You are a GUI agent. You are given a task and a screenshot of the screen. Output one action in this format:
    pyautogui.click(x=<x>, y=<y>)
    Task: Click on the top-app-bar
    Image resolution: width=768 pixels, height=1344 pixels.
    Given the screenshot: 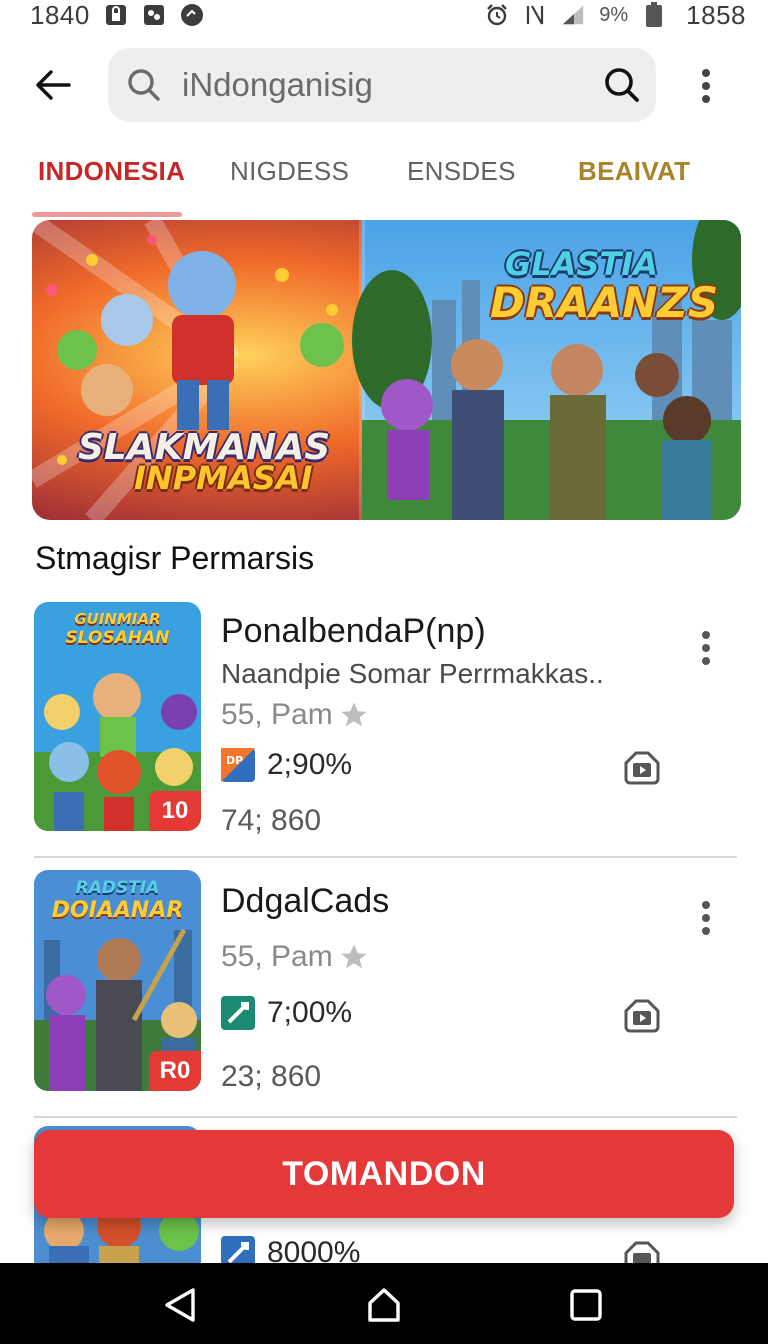 What is the action you would take?
    pyautogui.click(x=384, y=85)
    